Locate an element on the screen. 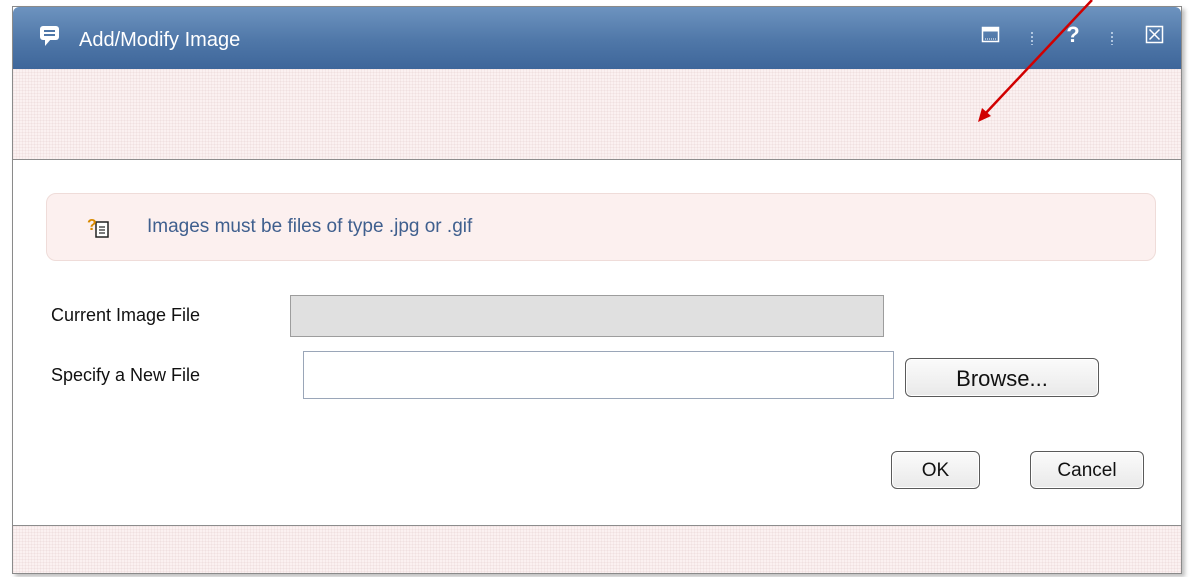 The image size is (1193, 577). cancel-button: Cancel is located at coordinates (1087, 470).